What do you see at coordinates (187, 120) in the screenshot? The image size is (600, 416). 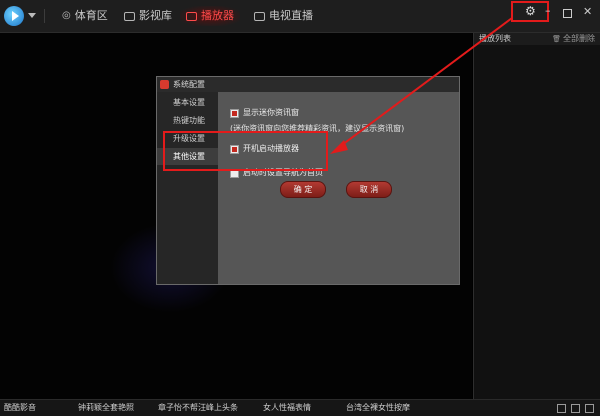 I see `nav-hotkeys: 热键功能` at bounding box center [187, 120].